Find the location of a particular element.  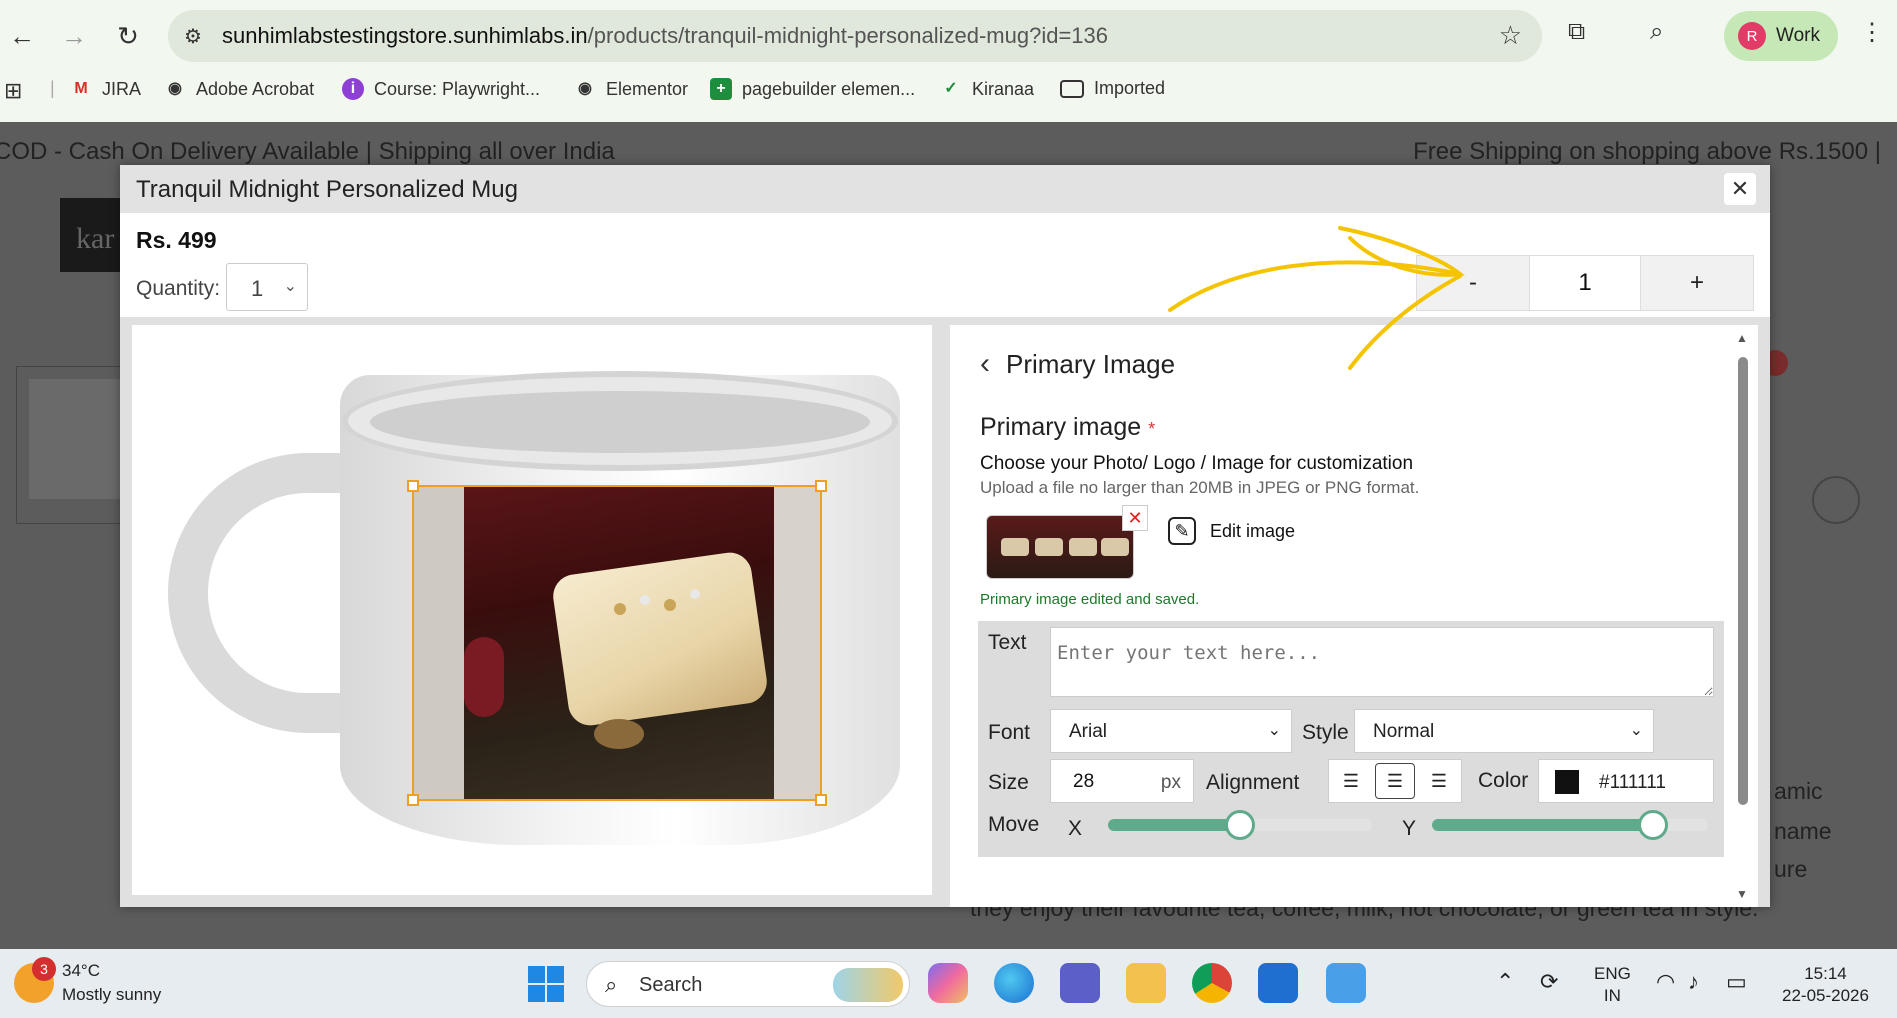

annotation-arrow is located at coordinates (1316, 298).